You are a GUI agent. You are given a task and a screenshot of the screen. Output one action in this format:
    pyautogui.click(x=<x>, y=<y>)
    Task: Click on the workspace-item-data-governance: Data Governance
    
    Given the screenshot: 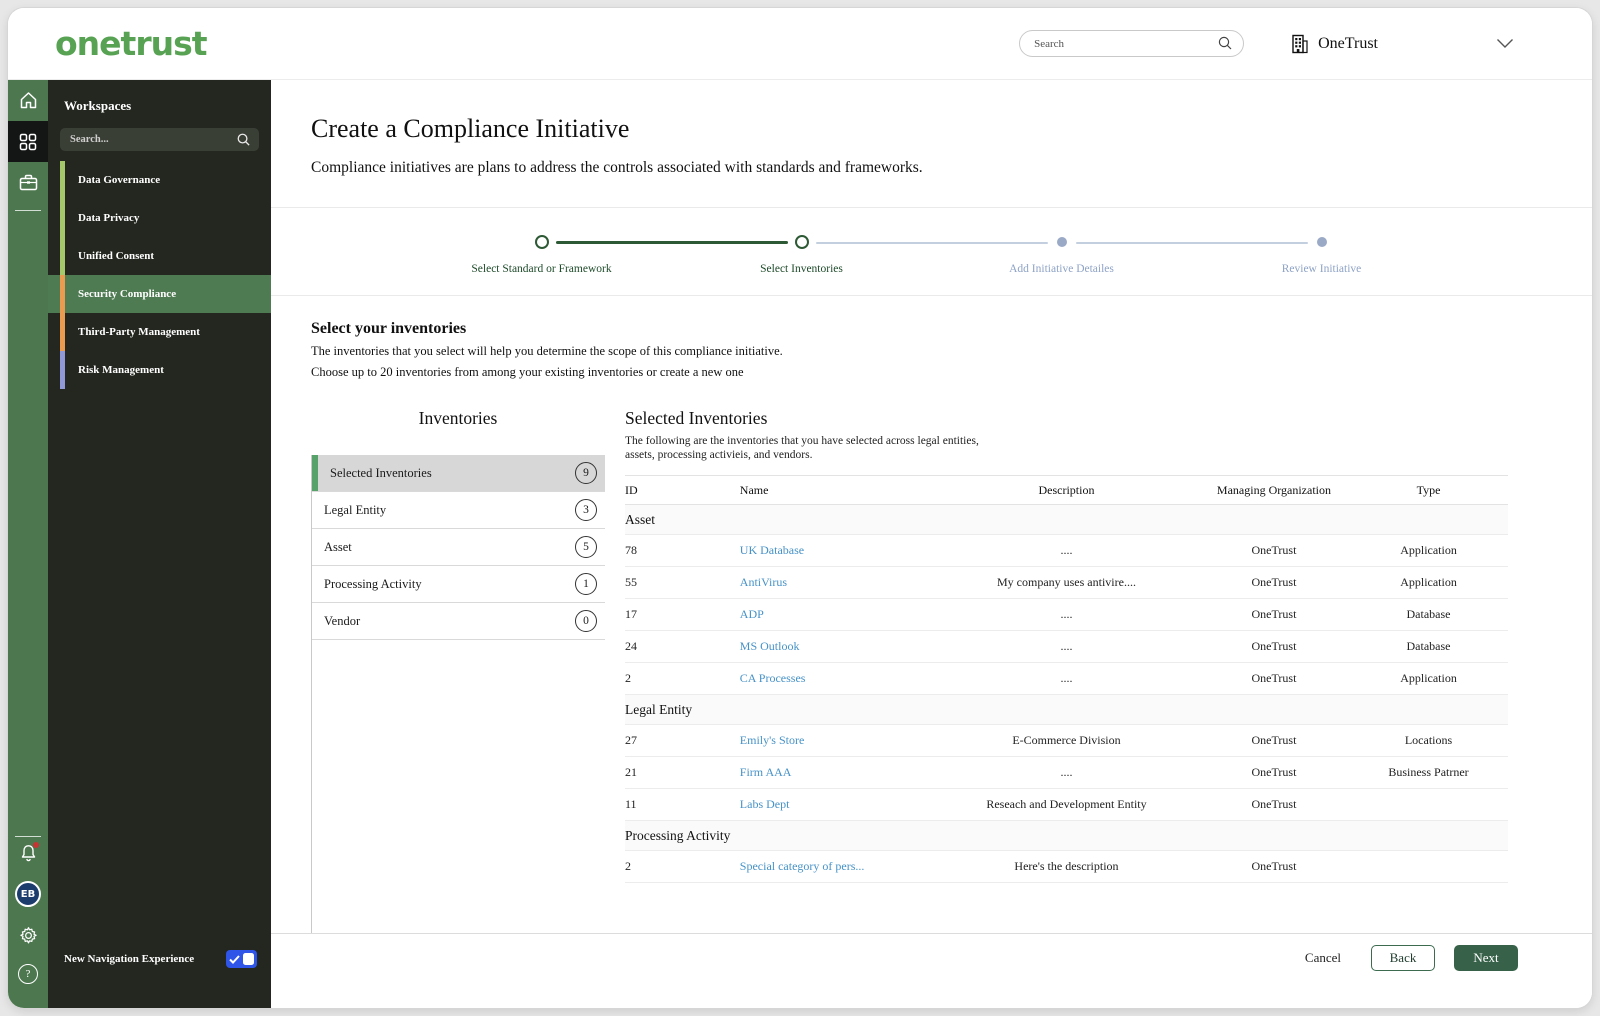 What is the action you would take?
    pyautogui.click(x=159, y=180)
    